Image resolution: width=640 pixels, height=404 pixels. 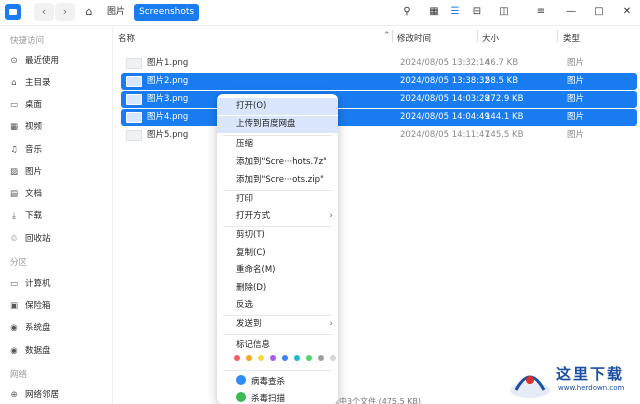 I want to click on breadcrumb-screenshots: Screenshots, so click(x=167, y=12).